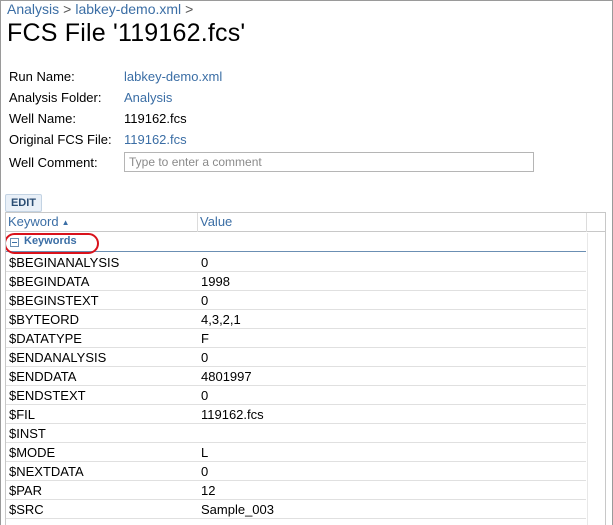 The image size is (613, 525). What do you see at coordinates (205, 452) in the screenshot?
I see `value-cell: L` at bounding box center [205, 452].